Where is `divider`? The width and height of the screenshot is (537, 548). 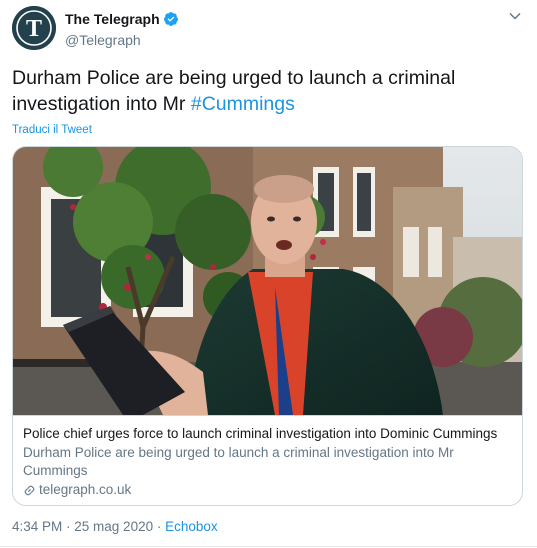 divider is located at coordinates (268, 546).